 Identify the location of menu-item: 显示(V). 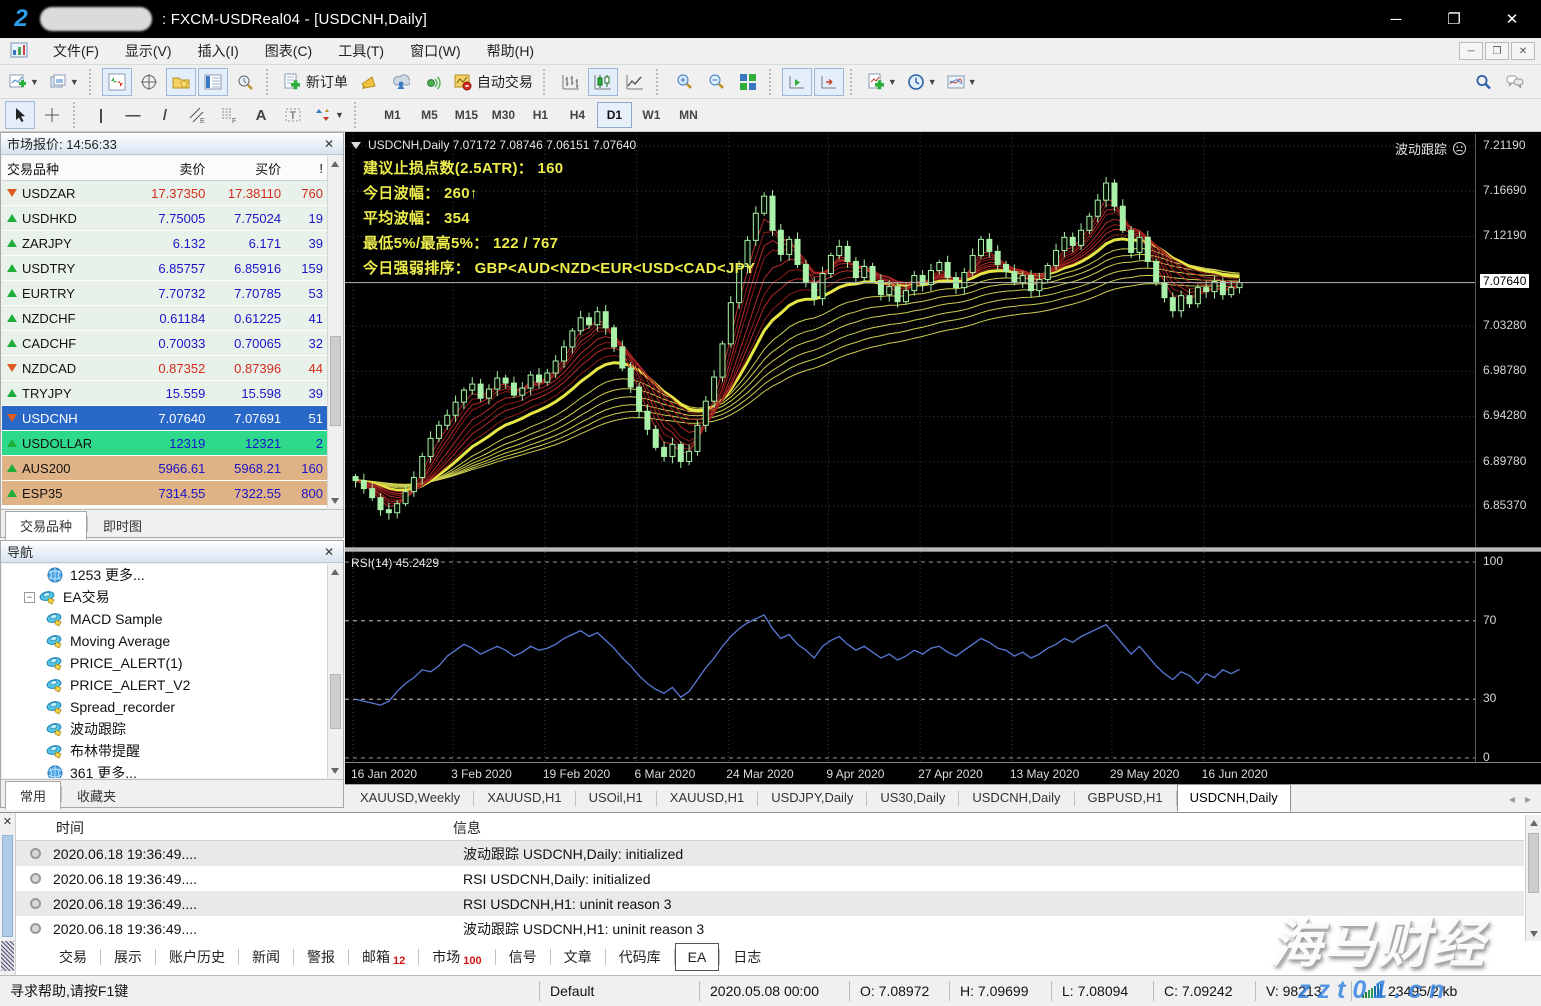
(148, 51).